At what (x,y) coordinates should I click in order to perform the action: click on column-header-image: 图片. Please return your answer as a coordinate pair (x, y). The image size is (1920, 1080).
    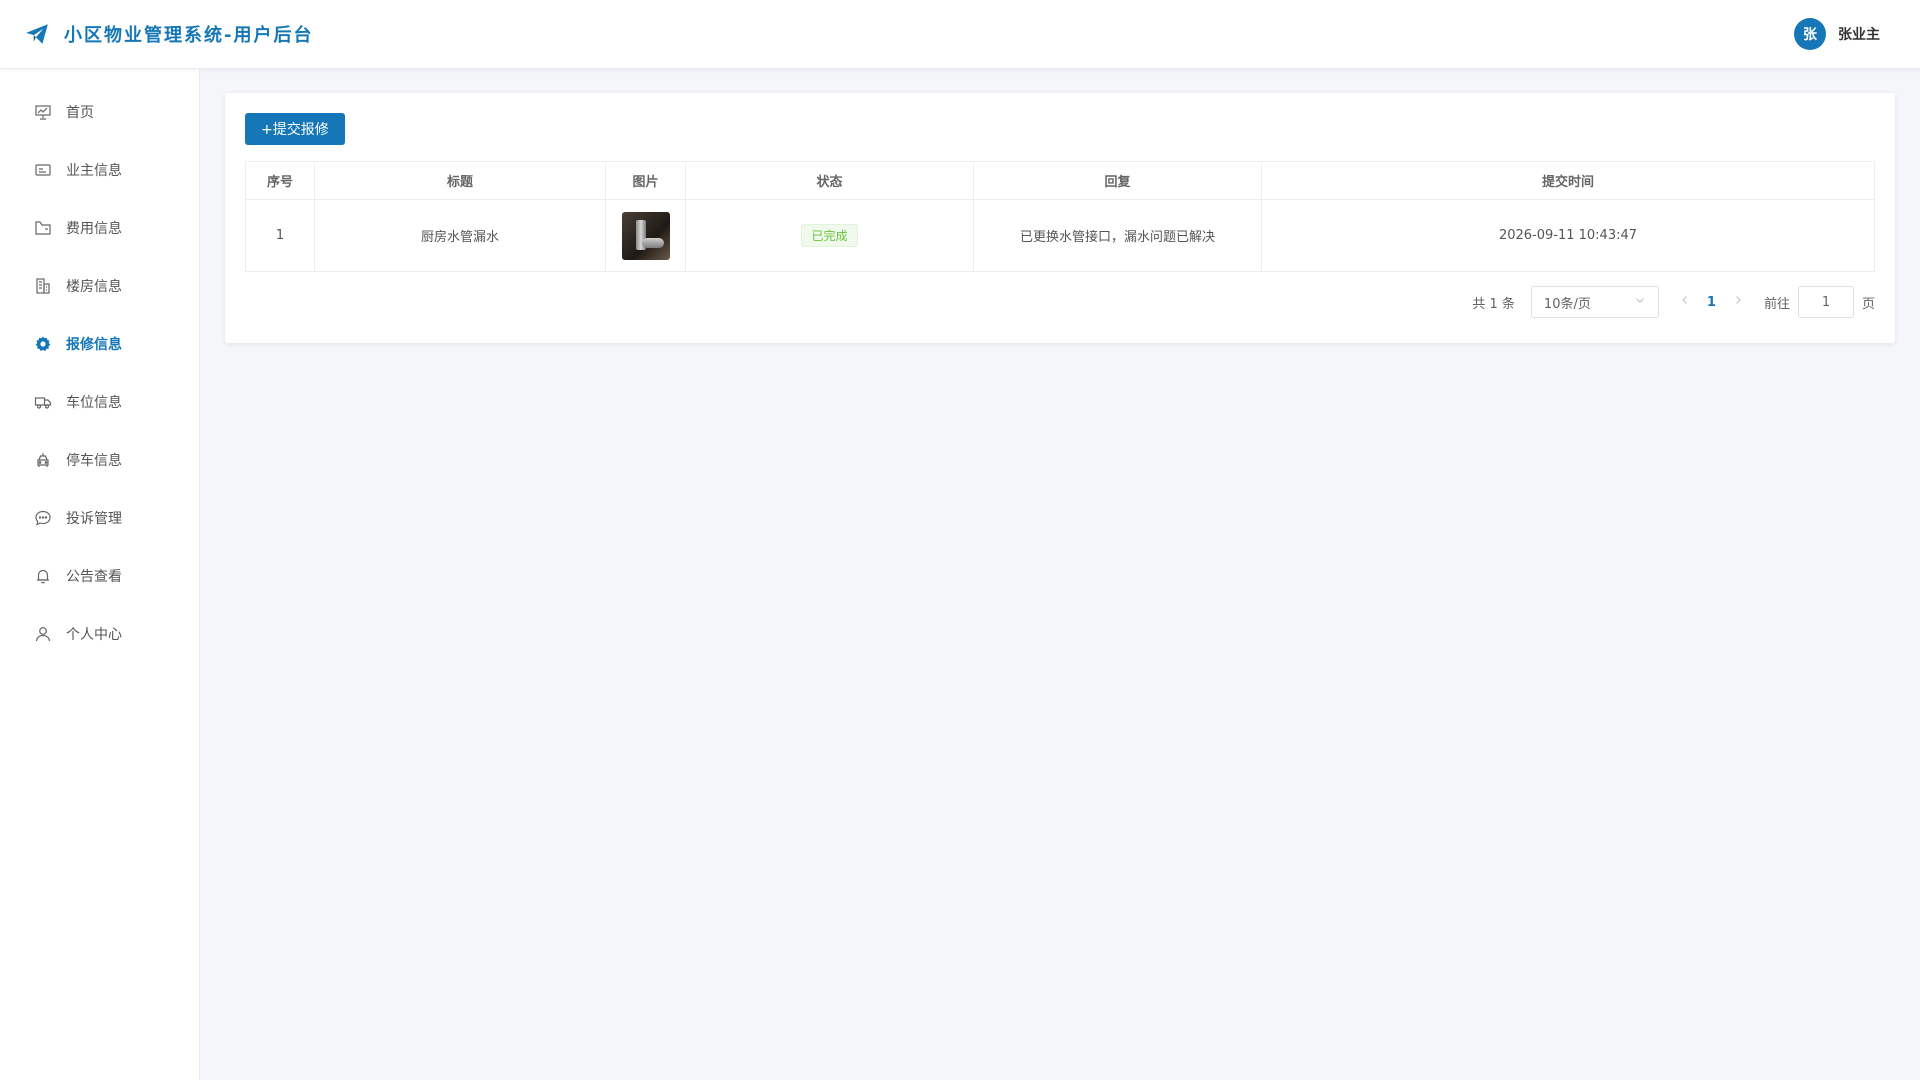
    Looking at the image, I should click on (645, 180).